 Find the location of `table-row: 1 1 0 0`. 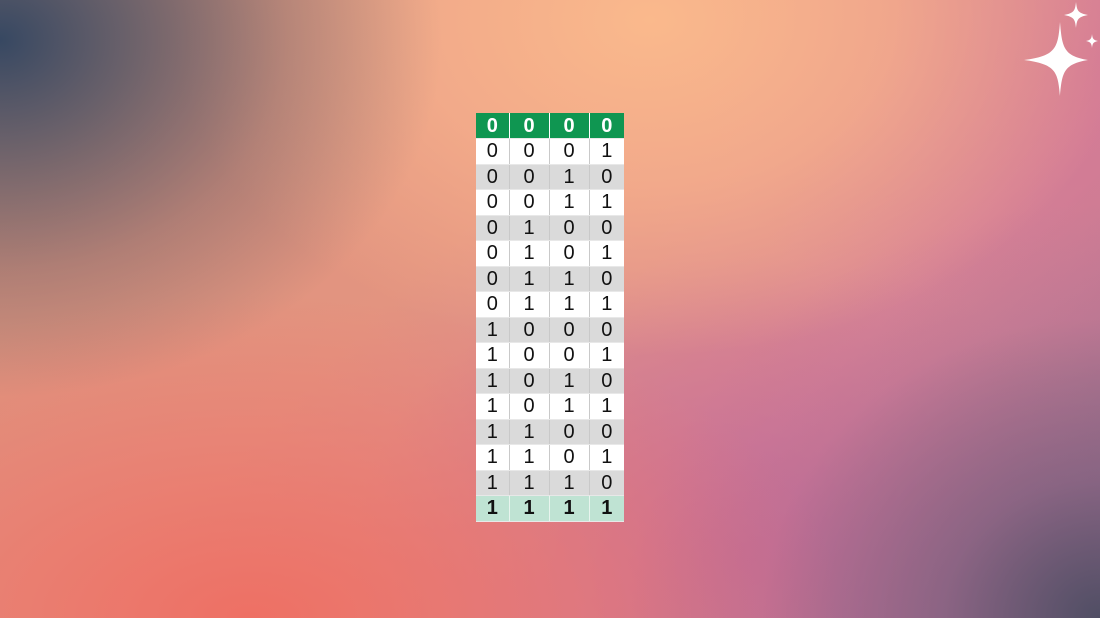

table-row: 1 1 0 0 is located at coordinates (550, 432).